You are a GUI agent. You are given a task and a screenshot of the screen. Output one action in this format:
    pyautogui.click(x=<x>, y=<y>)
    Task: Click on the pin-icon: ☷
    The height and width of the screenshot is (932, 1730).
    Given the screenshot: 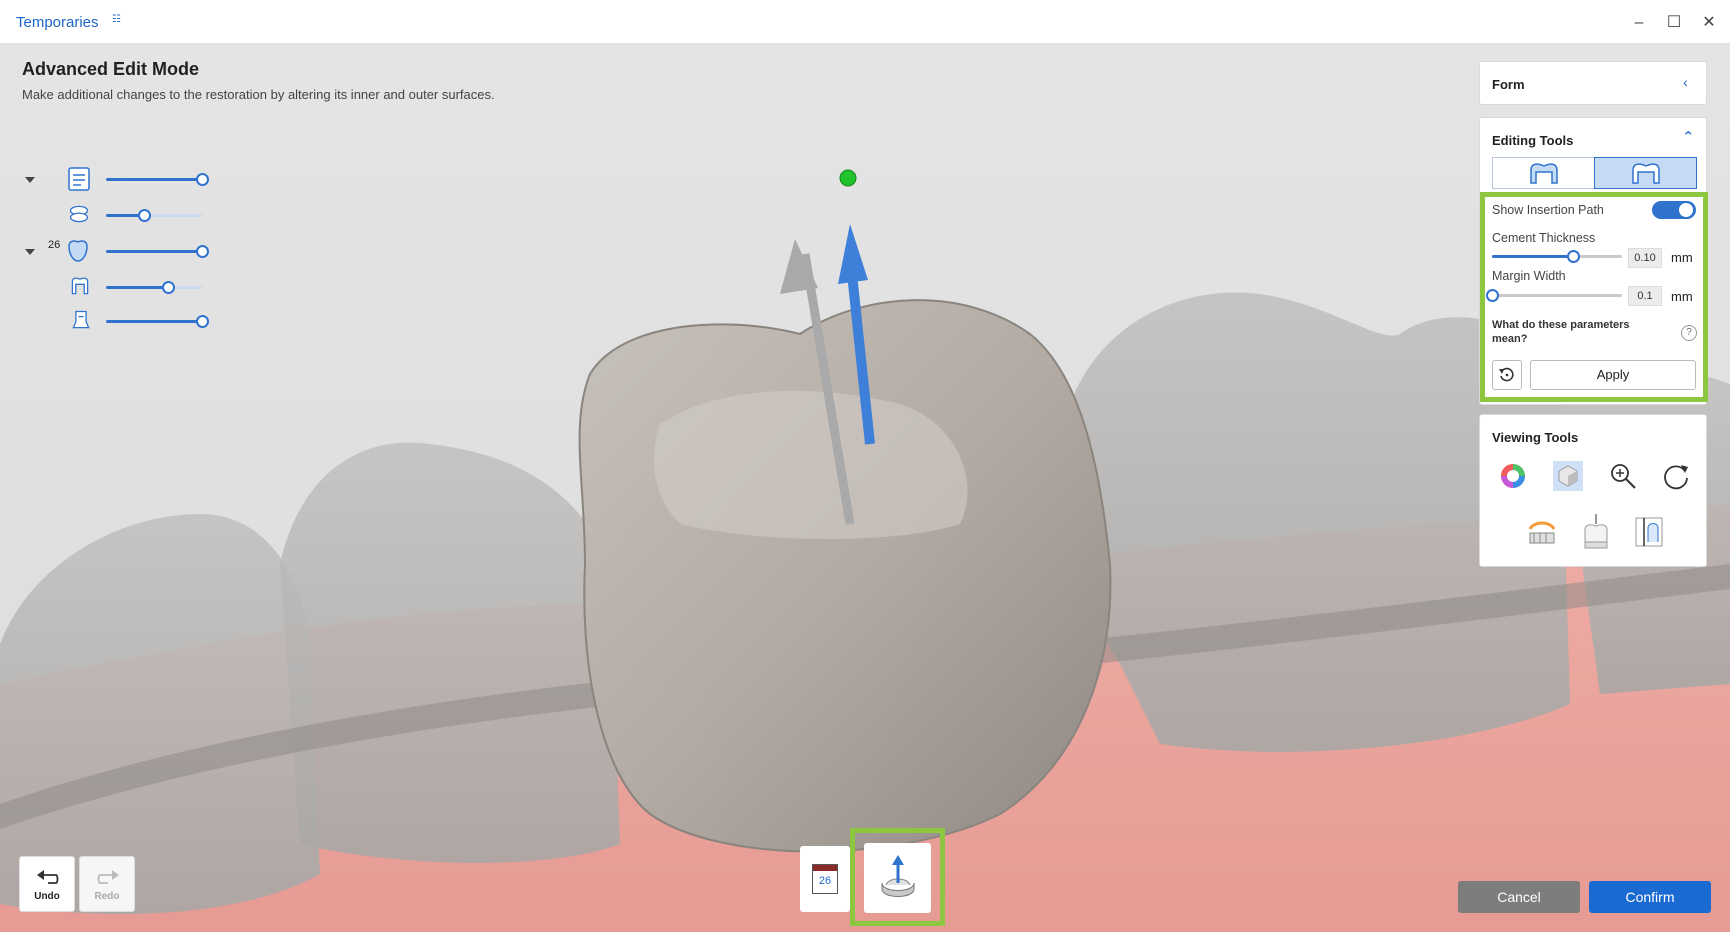 What is the action you would take?
    pyautogui.click(x=116, y=19)
    